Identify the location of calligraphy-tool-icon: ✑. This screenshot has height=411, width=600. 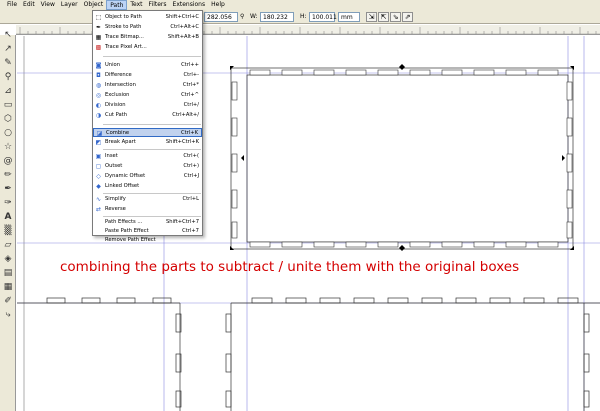
(8, 203).